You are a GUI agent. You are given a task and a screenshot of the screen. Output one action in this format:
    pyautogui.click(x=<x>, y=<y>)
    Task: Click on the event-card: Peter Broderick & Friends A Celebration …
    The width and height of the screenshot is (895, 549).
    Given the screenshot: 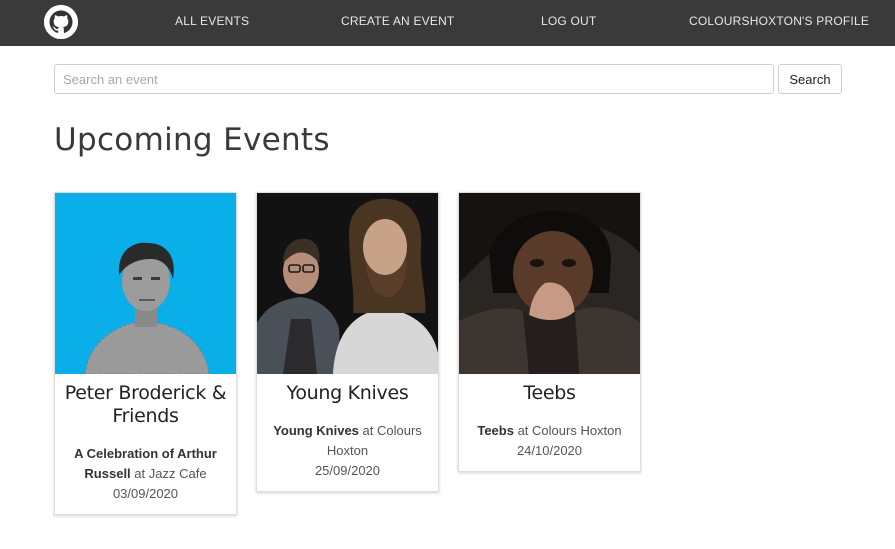 What is the action you would take?
    pyautogui.click(x=145, y=353)
    